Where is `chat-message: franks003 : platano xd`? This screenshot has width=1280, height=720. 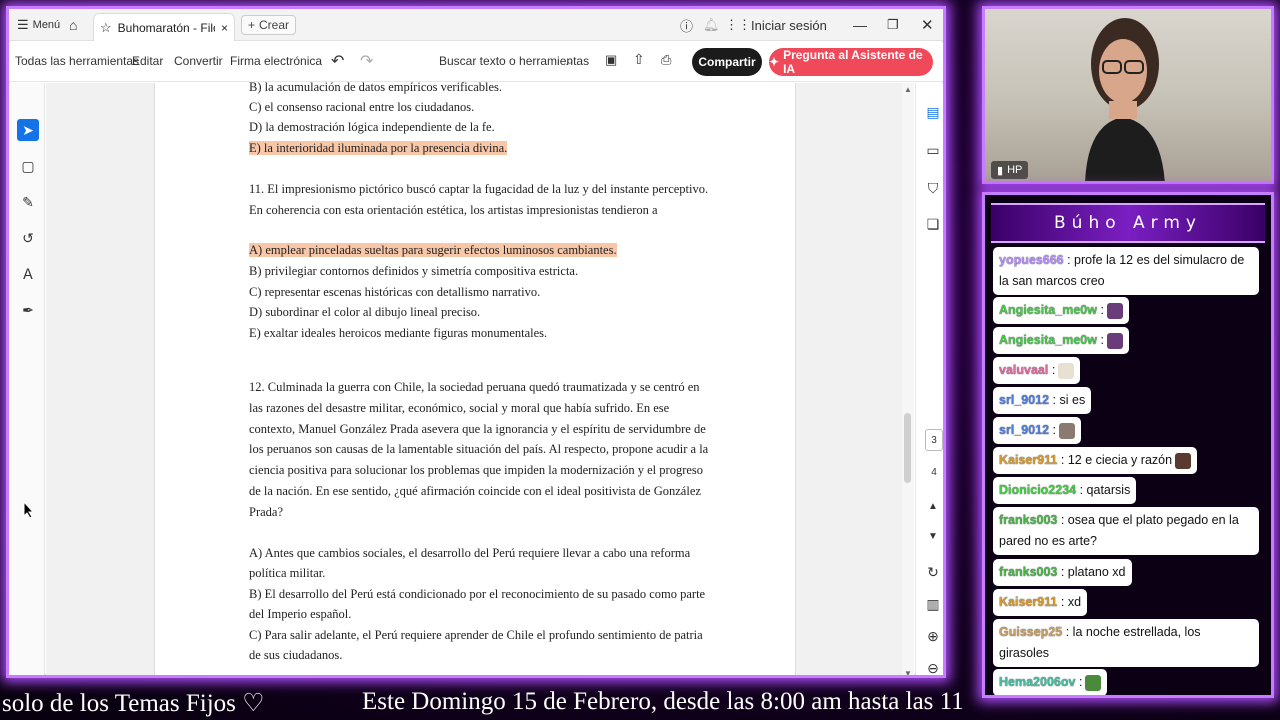 chat-message: franks003 : platano xd is located at coordinates (1062, 572).